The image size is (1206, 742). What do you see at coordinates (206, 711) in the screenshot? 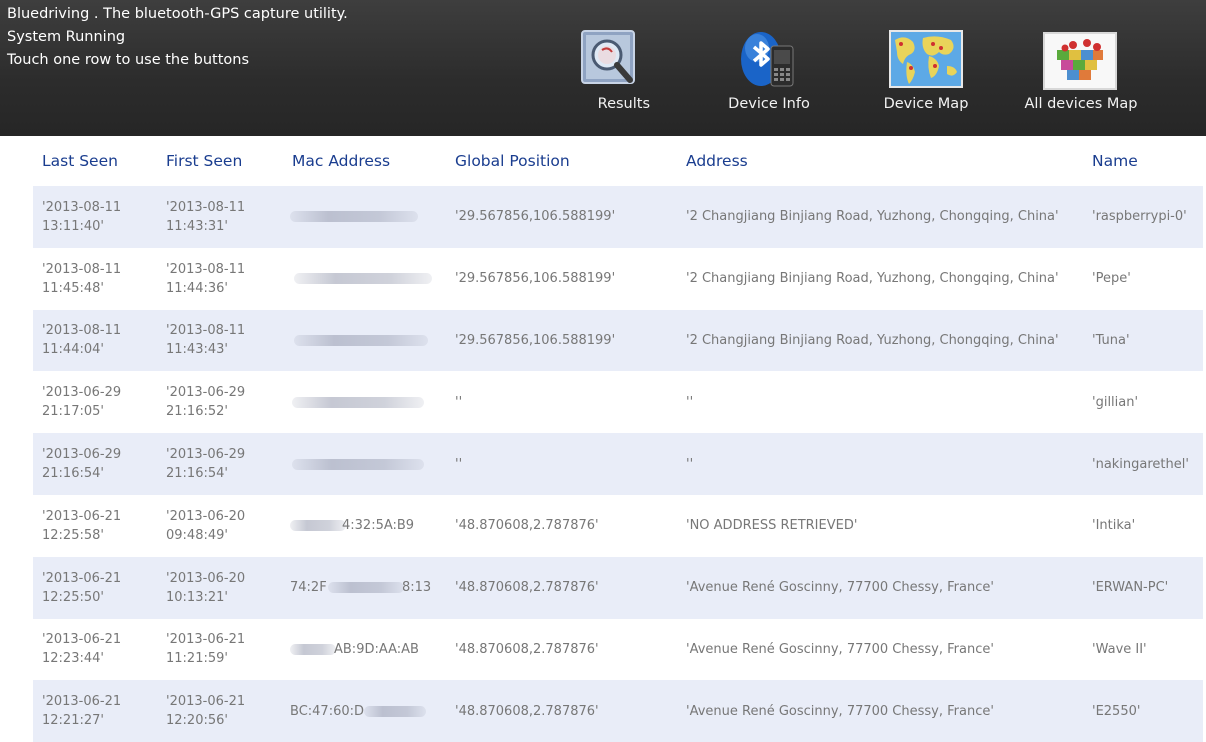
I see `first-seen-cell: '2013-06-21 12:20:56'` at bounding box center [206, 711].